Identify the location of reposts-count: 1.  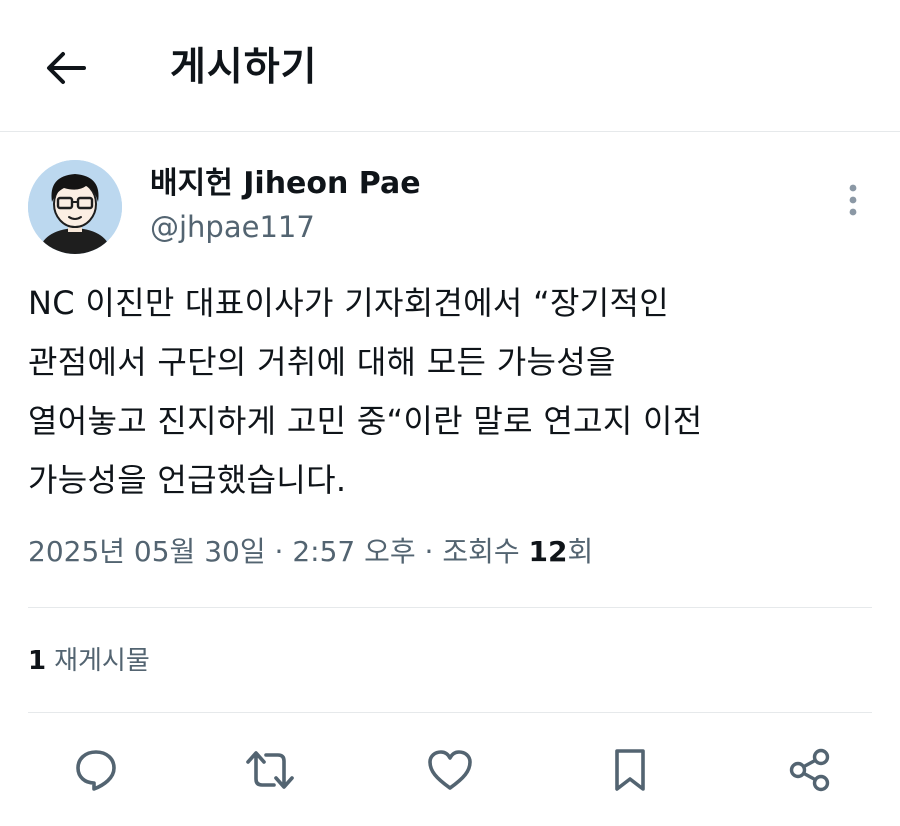
(37, 661).